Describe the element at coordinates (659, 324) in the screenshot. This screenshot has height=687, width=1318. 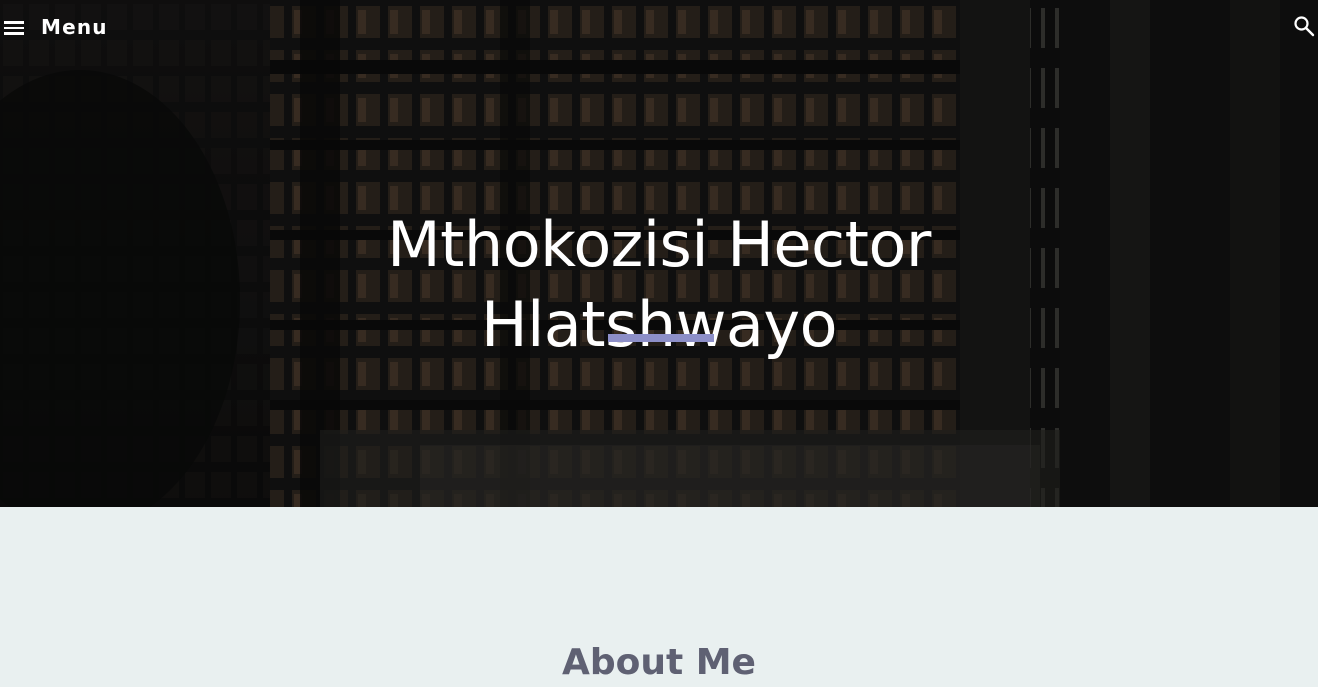
I see `hero-title-line-2: Hlatshwayo` at that location.